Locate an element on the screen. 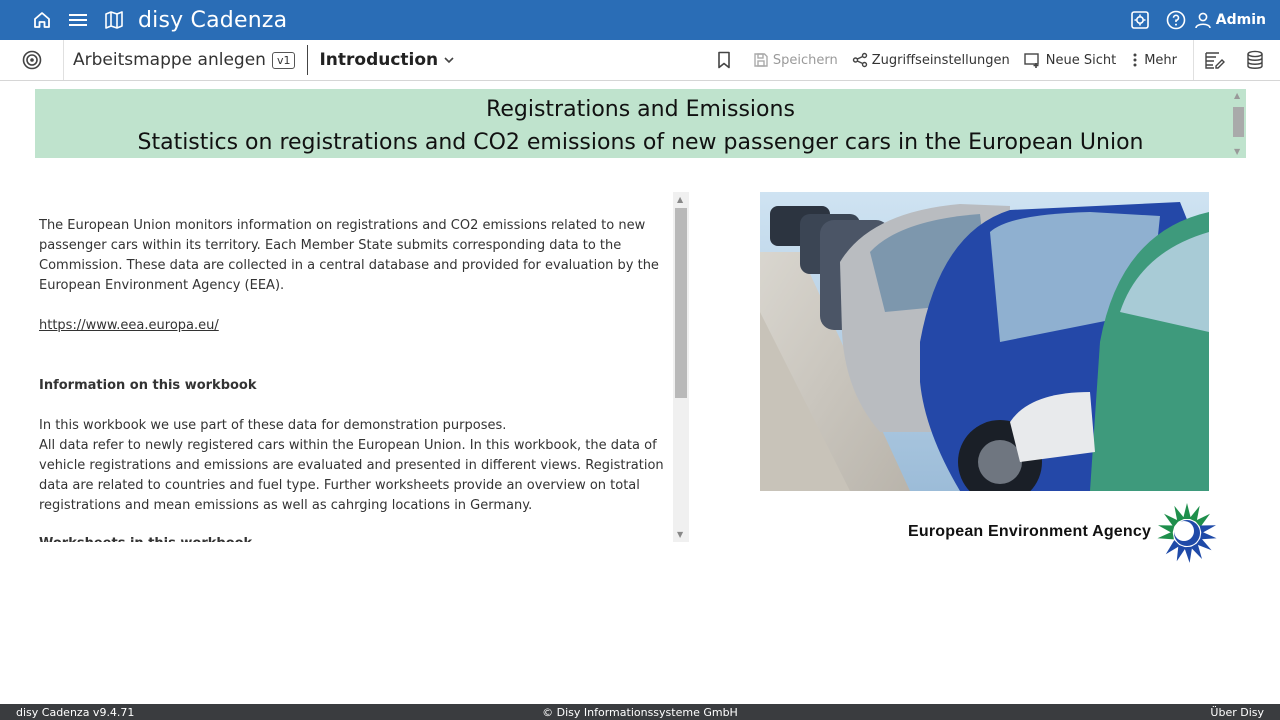  bookmark-button is located at coordinates (726, 60).